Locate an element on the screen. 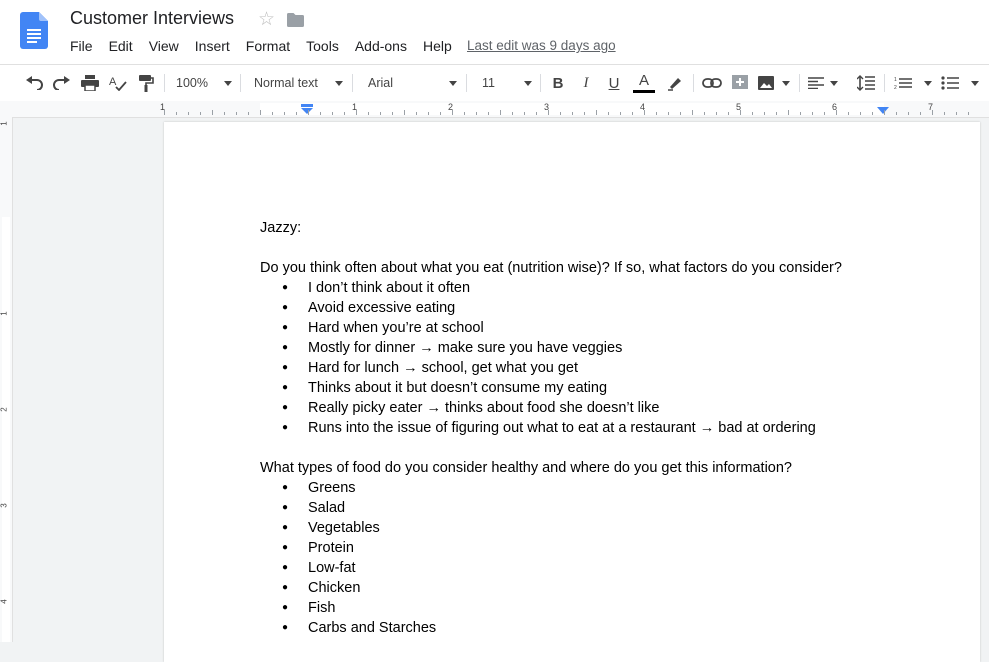 The width and height of the screenshot is (989, 662). spellcheck-icon: A is located at coordinates (118, 83).